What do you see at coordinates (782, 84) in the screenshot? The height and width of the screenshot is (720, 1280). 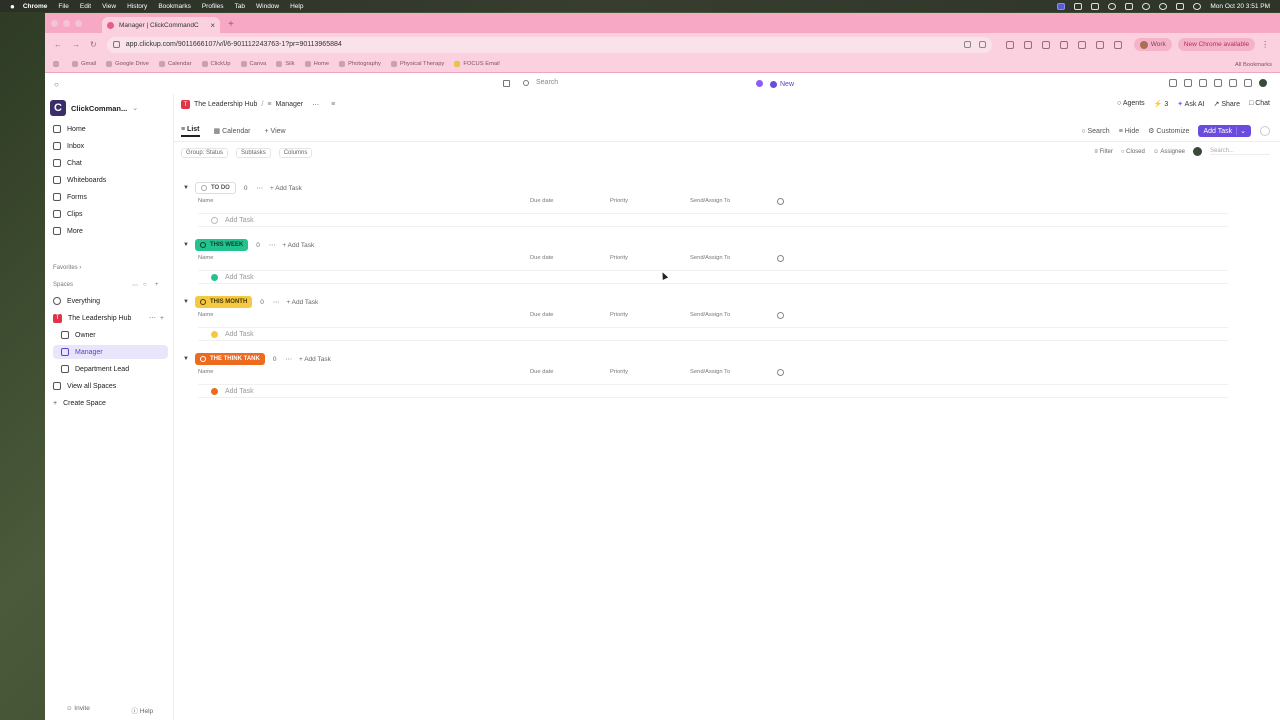 I see `new-button: New` at bounding box center [782, 84].